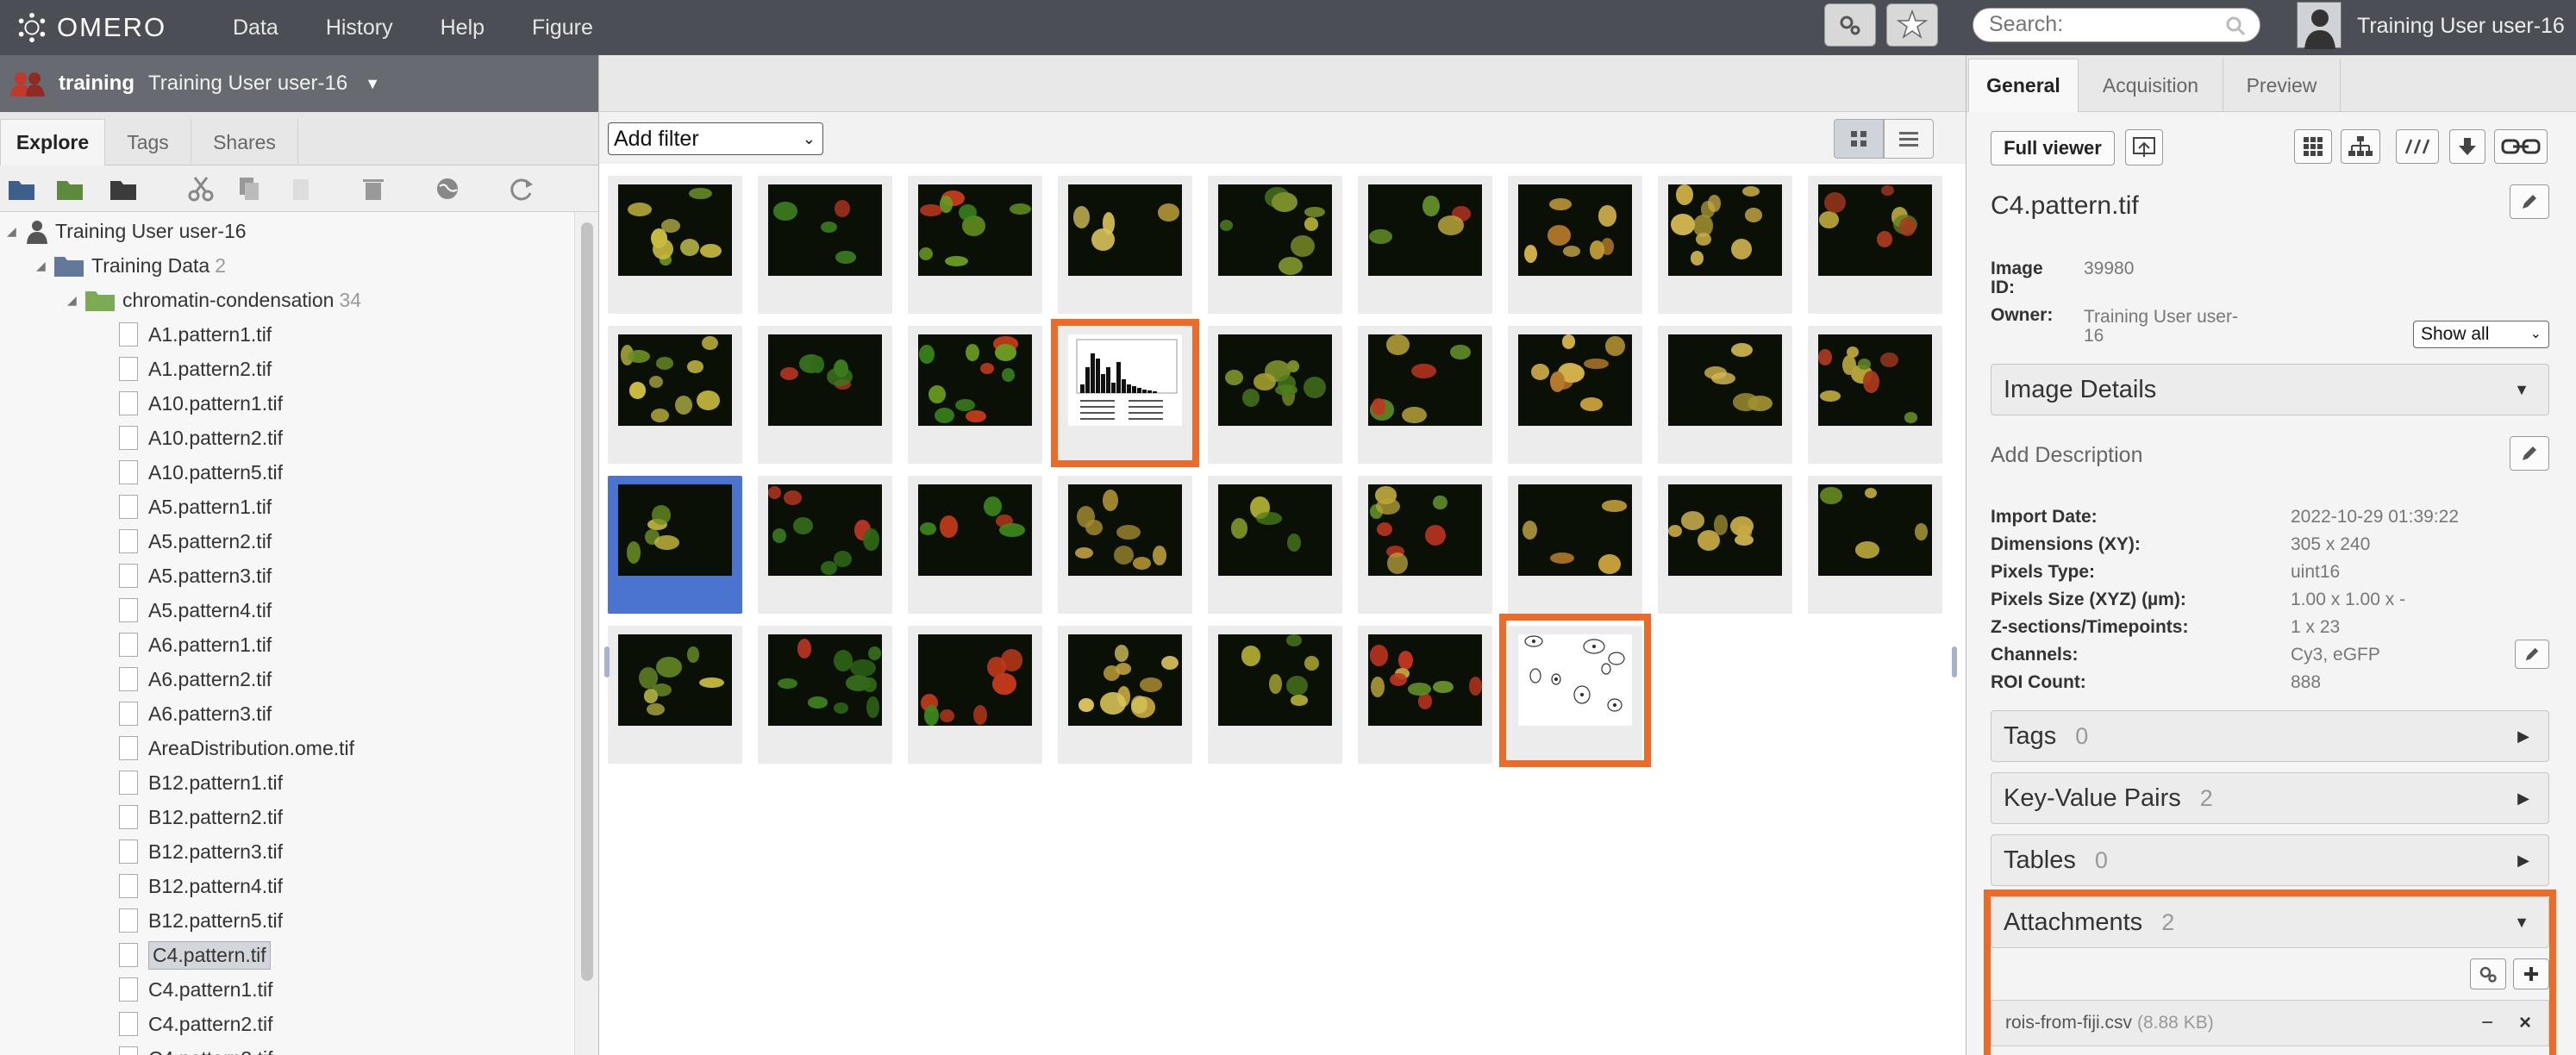  Describe the element at coordinates (715, 138) in the screenshot. I see `add-filter-select: Add filter ⌄` at that location.